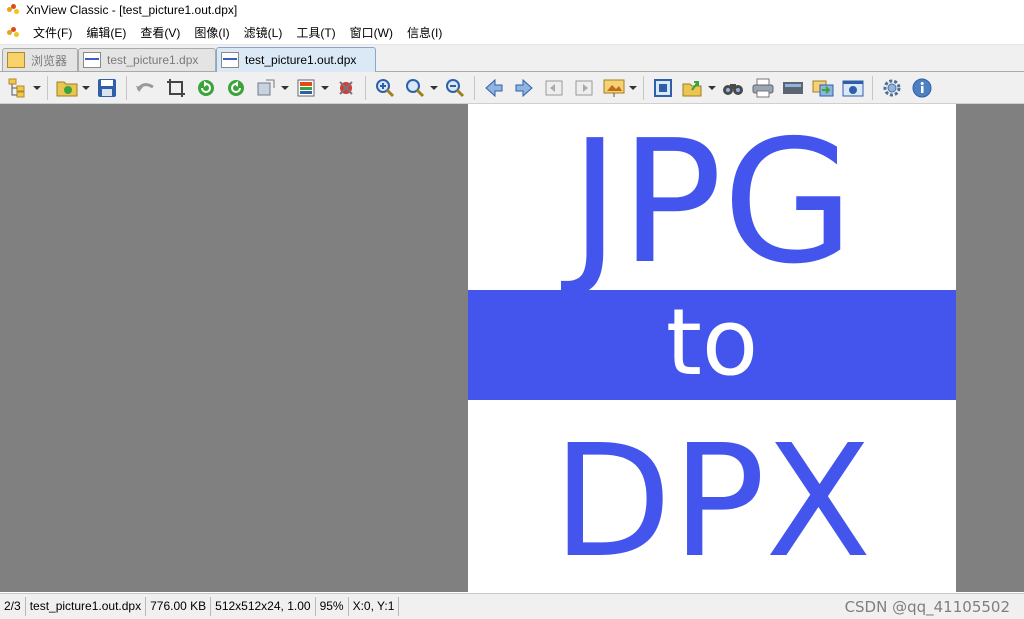 The width and height of the screenshot is (1024, 619). What do you see at coordinates (67, 88) in the screenshot?
I see `open-folder-icon` at bounding box center [67, 88].